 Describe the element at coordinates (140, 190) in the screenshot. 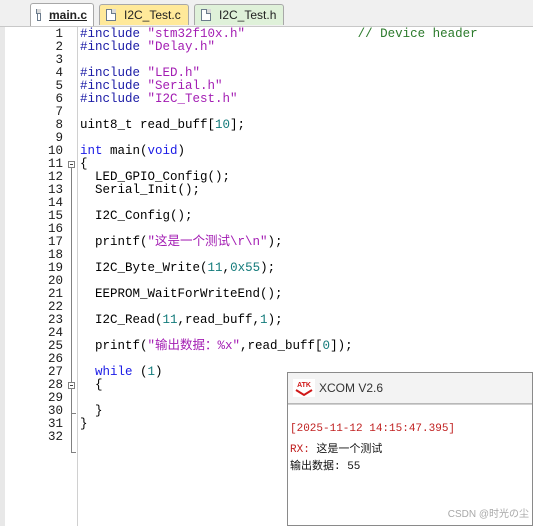

I see `code-line-13: Serial_Init();` at that location.